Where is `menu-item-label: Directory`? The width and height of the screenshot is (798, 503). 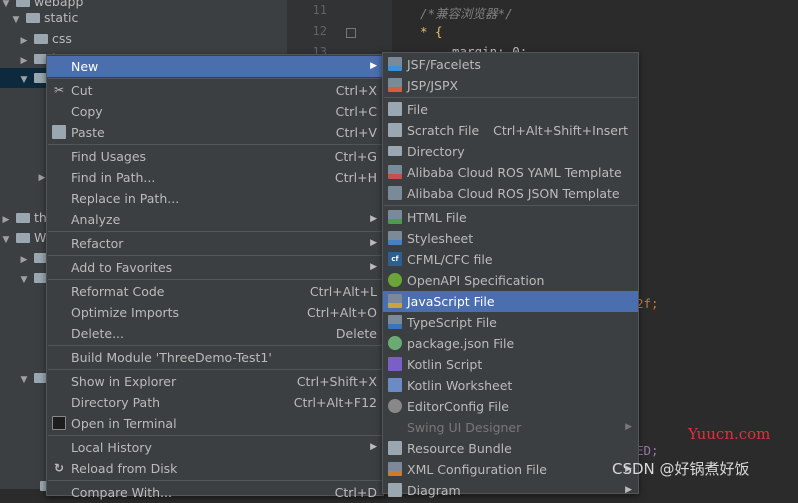
menu-item-label: Directory is located at coordinates (436, 151).